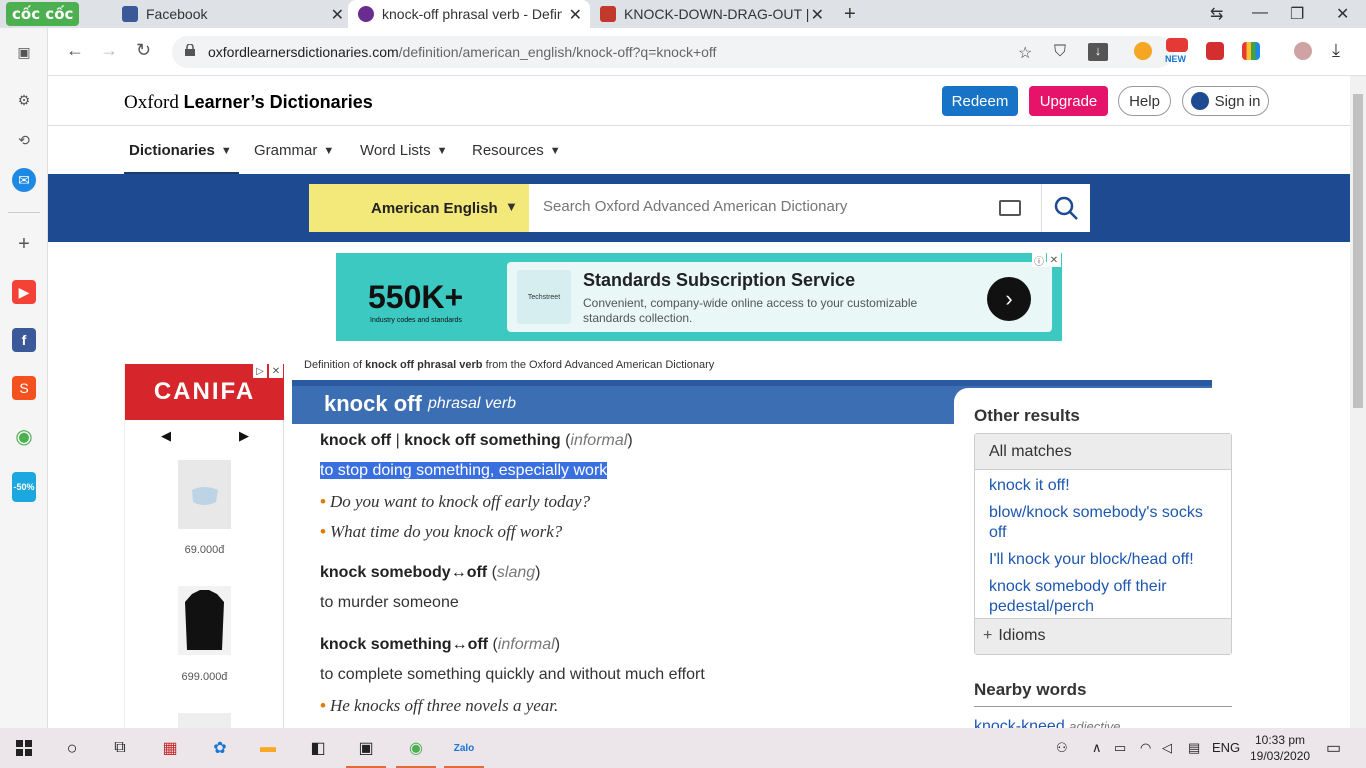 Image resolution: width=1366 pixels, height=768 pixels. I want to click on tab-facebook: Facebook ✕, so click(232, 14).